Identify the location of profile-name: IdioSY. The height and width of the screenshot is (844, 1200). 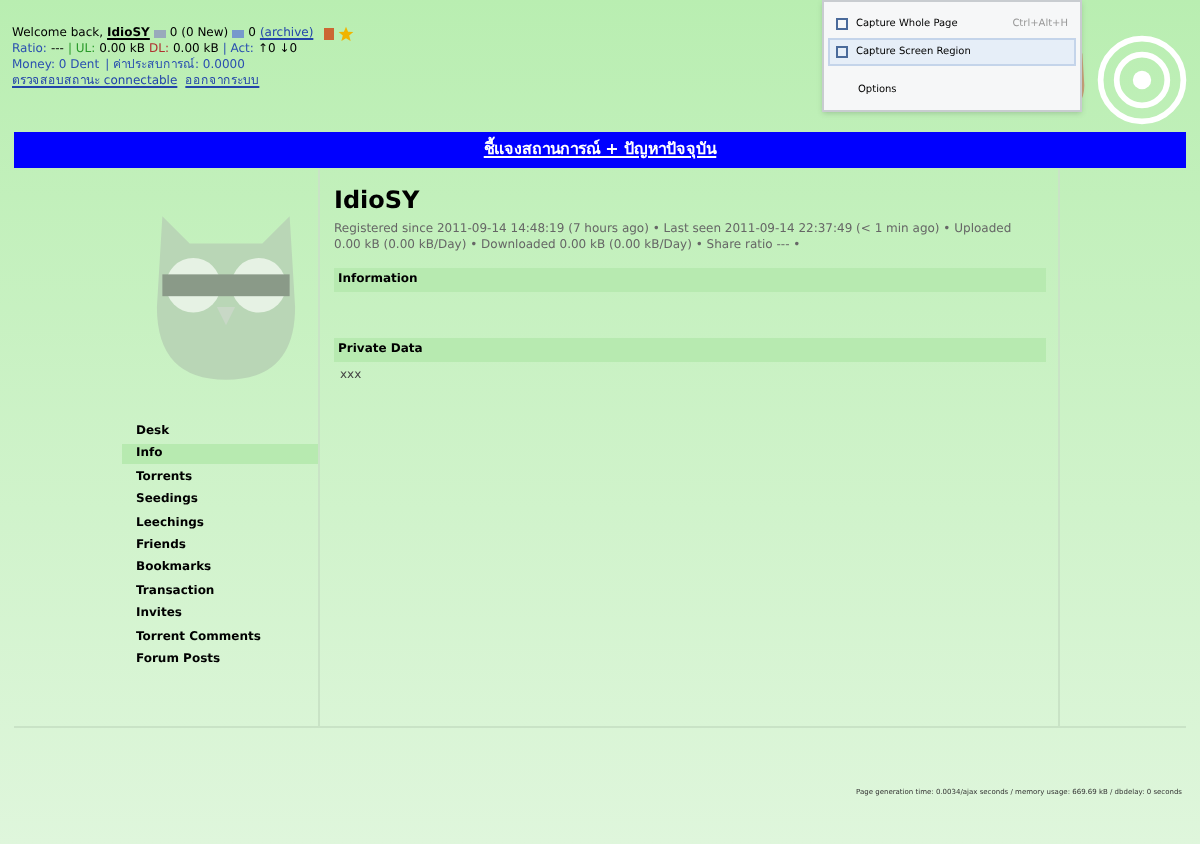
(378, 200).